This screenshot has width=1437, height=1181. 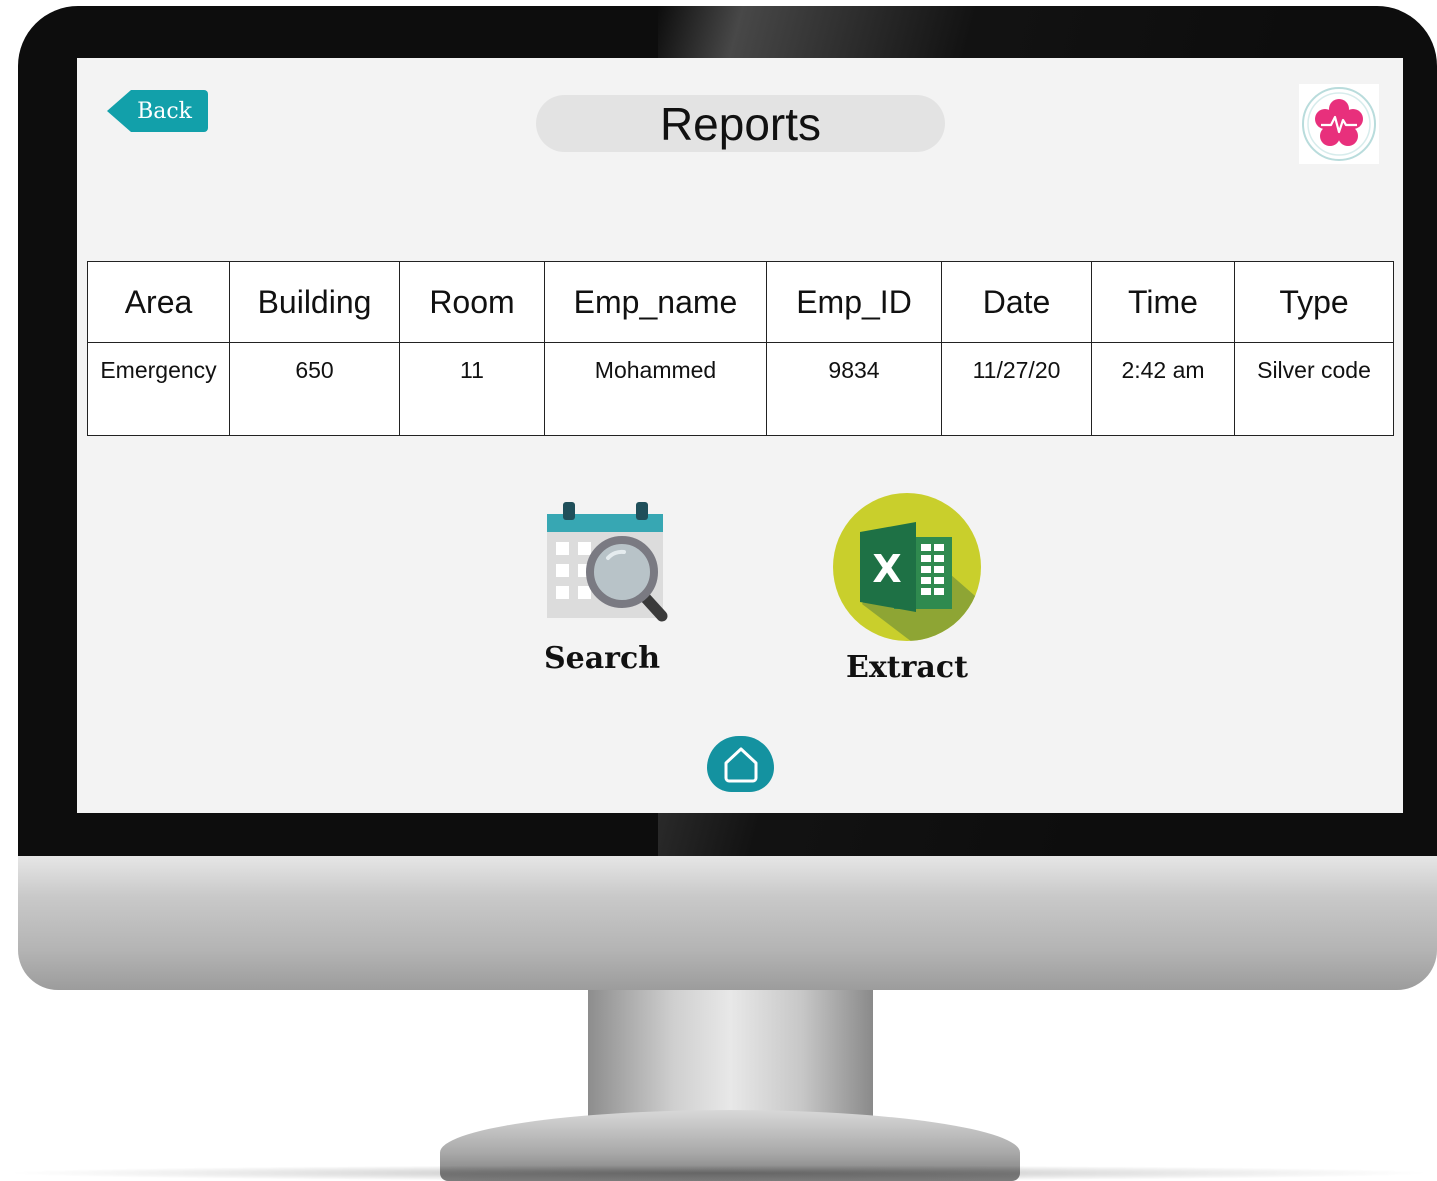 I want to click on monitor-shadow, so click(x=718, y=1173).